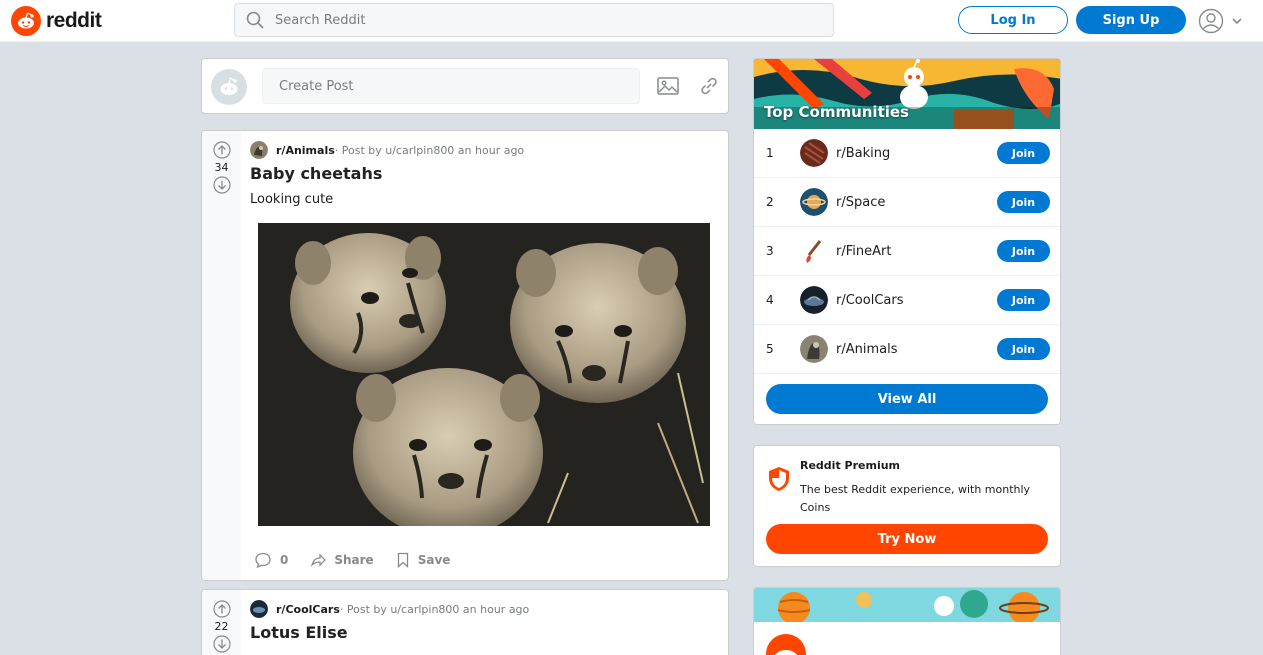 This screenshot has height=655, width=1263. What do you see at coordinates (770, 202) in the screenshot?
I see `community-rank: 2` at bounding box center [770, 202].